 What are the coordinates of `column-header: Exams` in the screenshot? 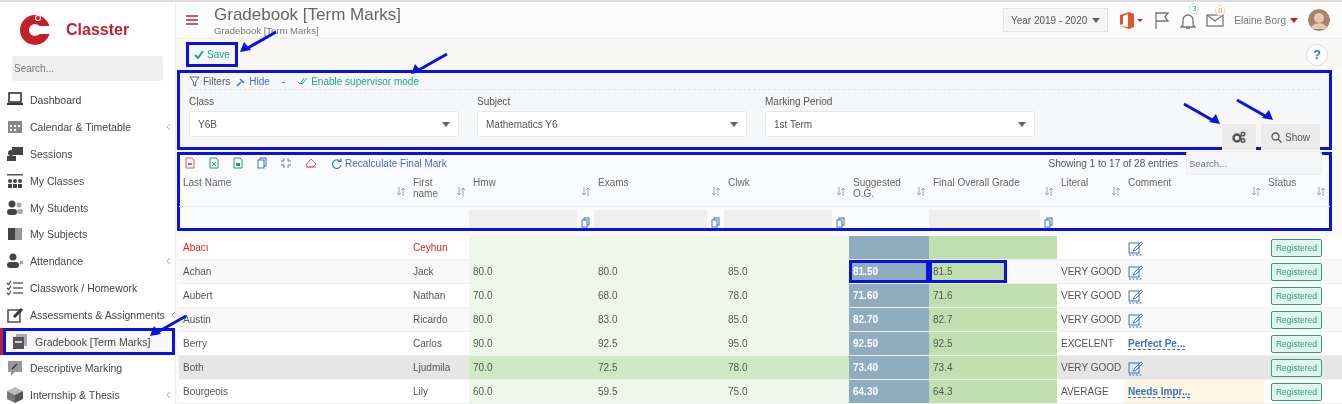 It's located at (613, 182).